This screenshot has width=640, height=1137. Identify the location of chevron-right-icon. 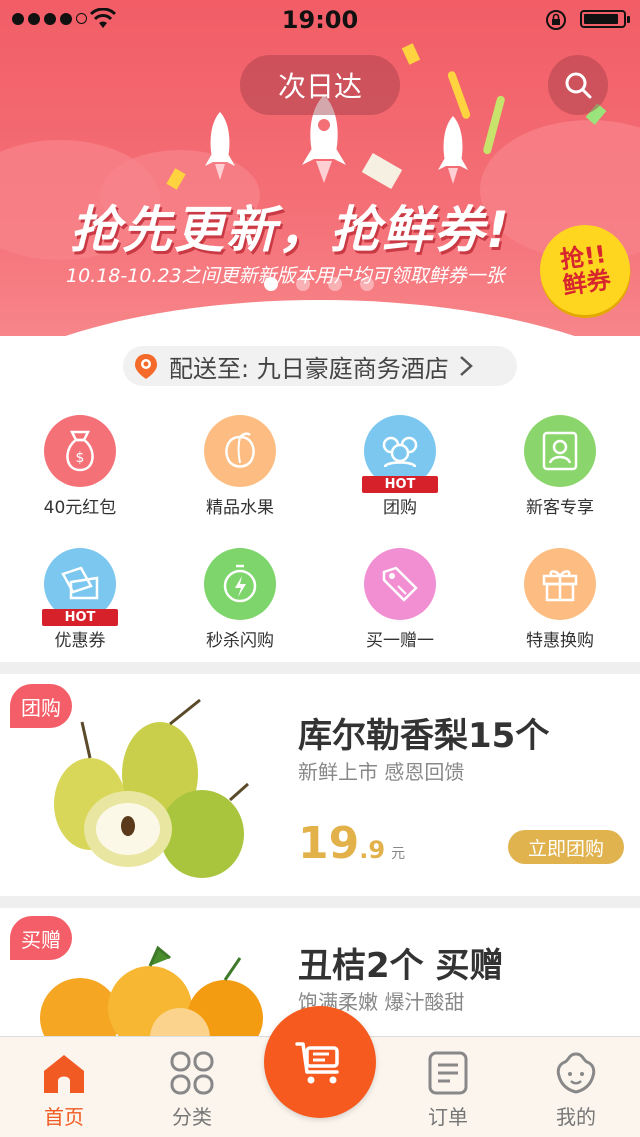
(466, 366).